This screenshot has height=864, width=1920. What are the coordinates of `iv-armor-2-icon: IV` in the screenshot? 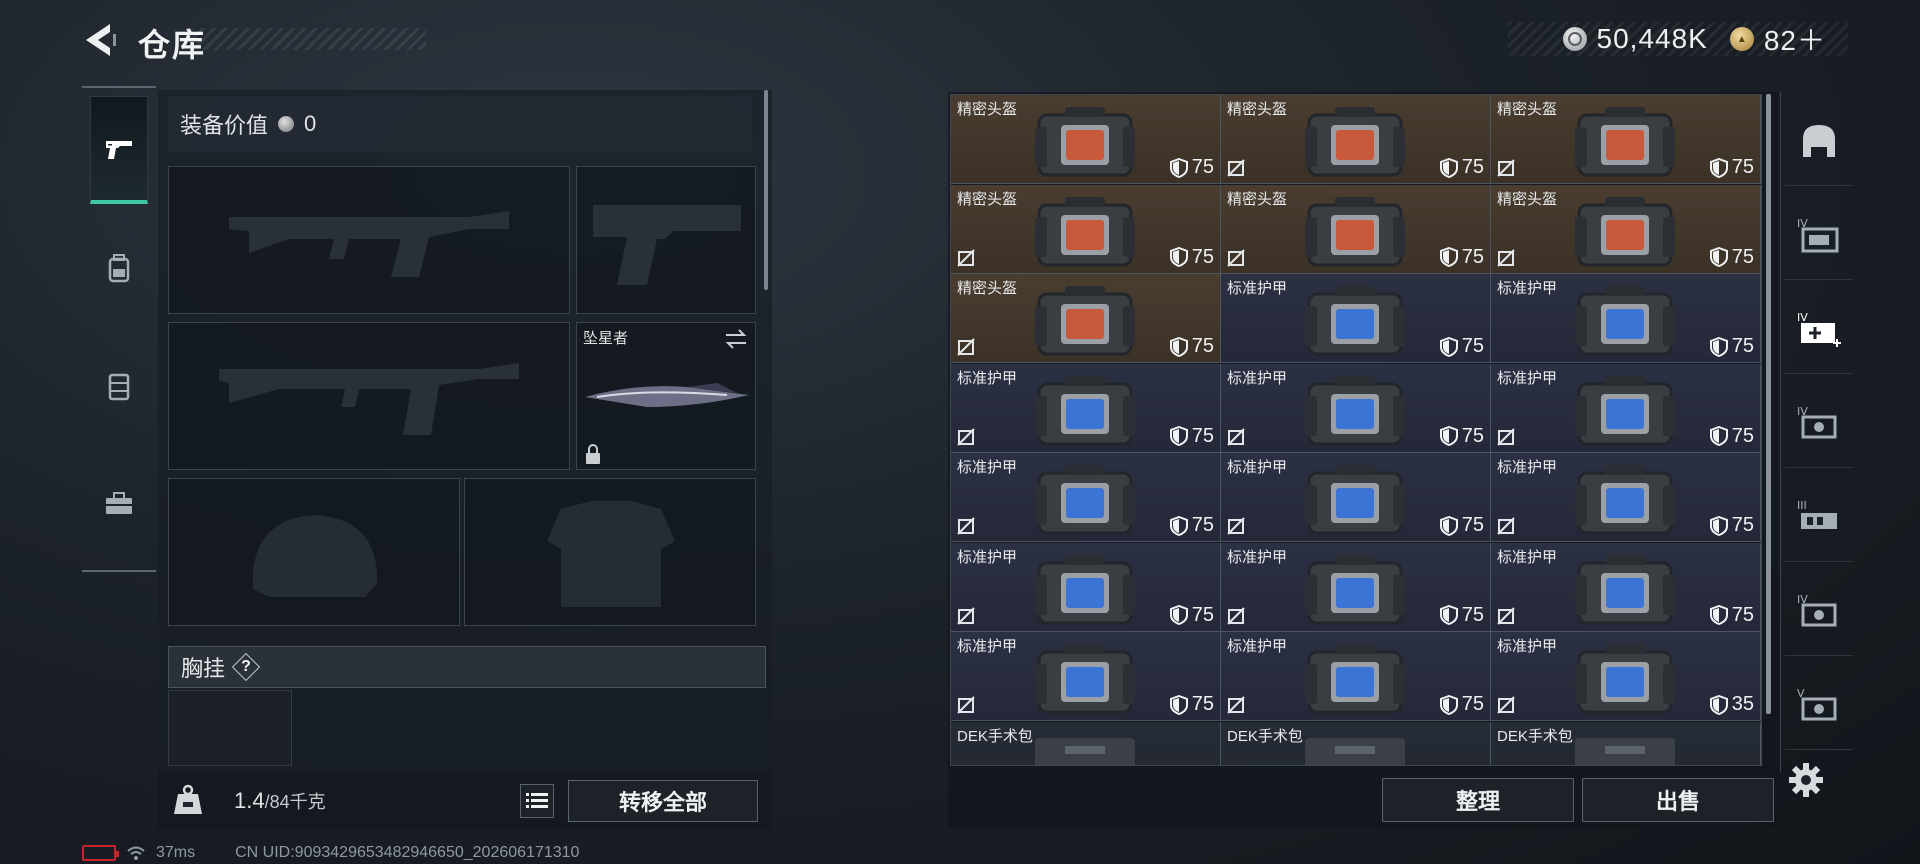 It's located at (1817, 609).